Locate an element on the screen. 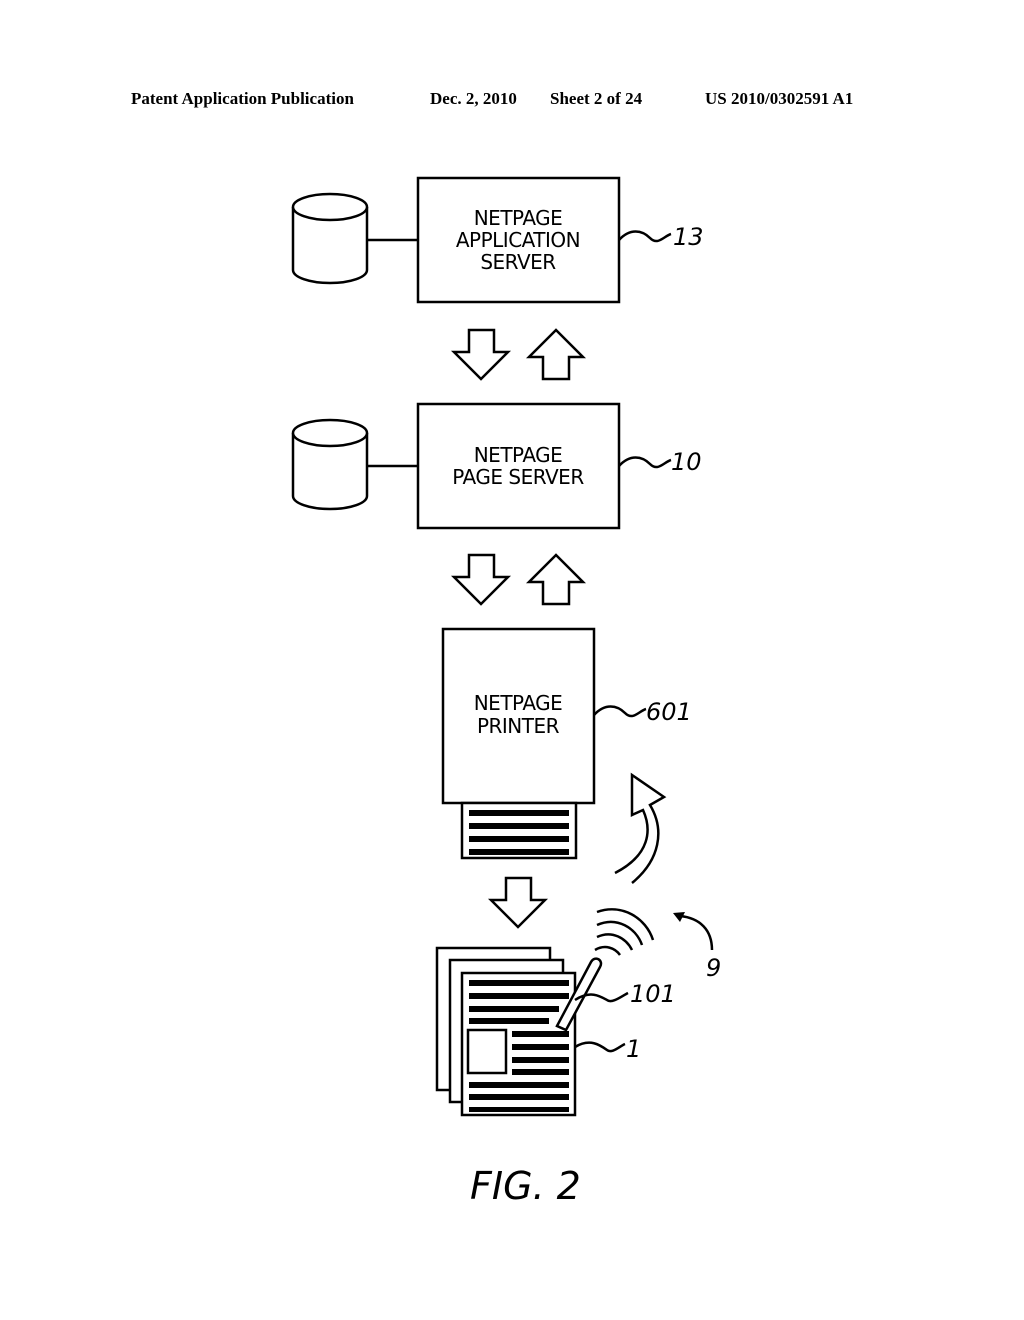  document-image-box is located at coordinates (487, 1051).